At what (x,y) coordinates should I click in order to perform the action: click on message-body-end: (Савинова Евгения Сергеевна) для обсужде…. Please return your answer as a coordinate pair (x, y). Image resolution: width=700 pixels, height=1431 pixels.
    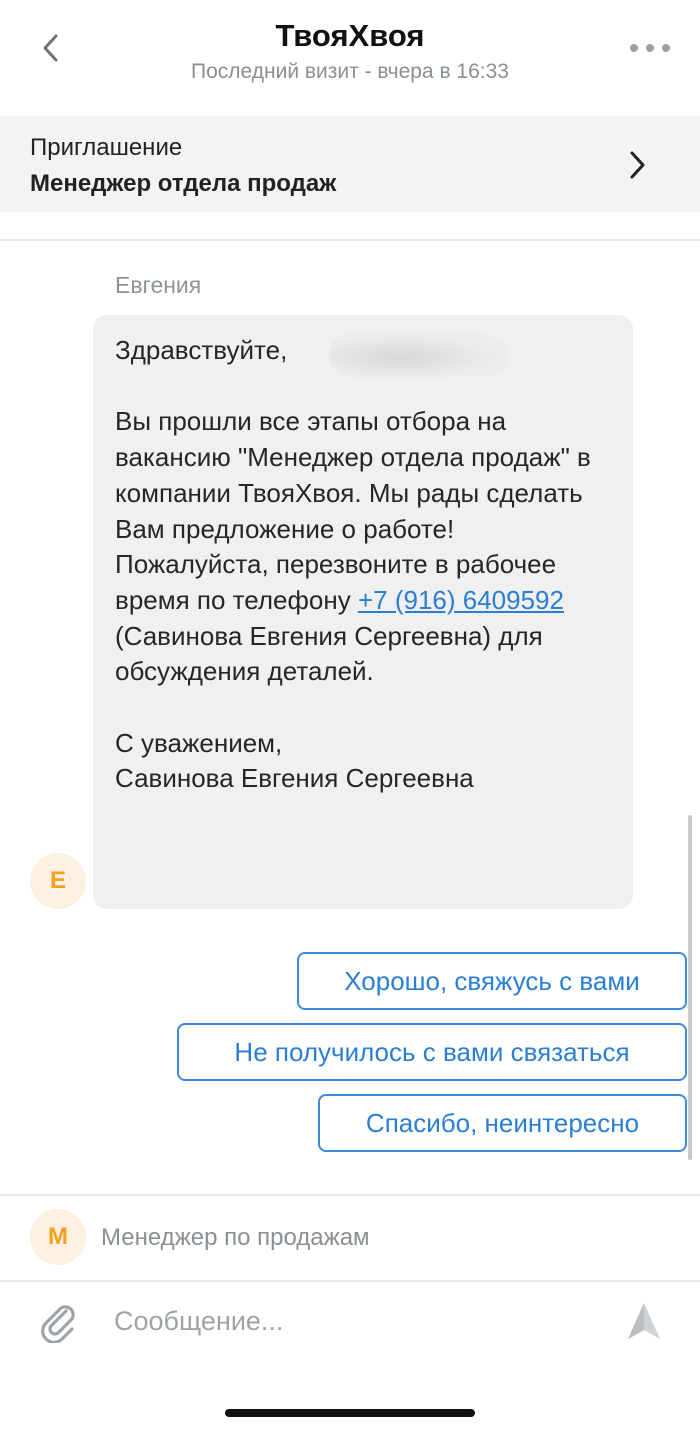
    Looking at the image, I should click on (329, 653).